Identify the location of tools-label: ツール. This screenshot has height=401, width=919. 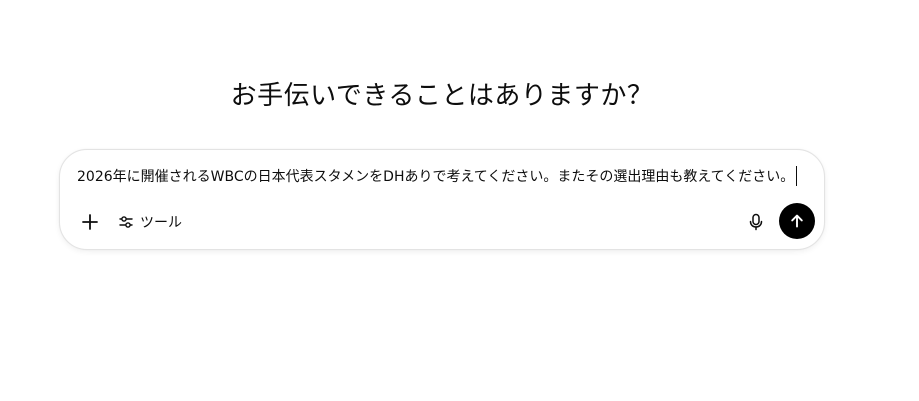
(161, 223).